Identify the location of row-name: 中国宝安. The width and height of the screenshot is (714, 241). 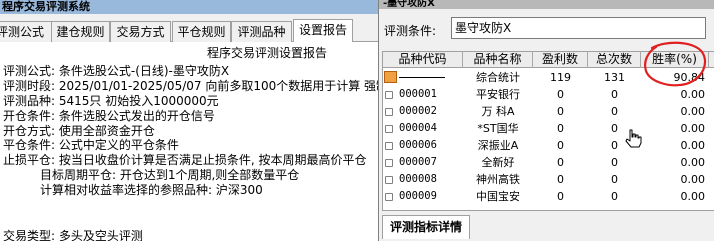
(498, 196).